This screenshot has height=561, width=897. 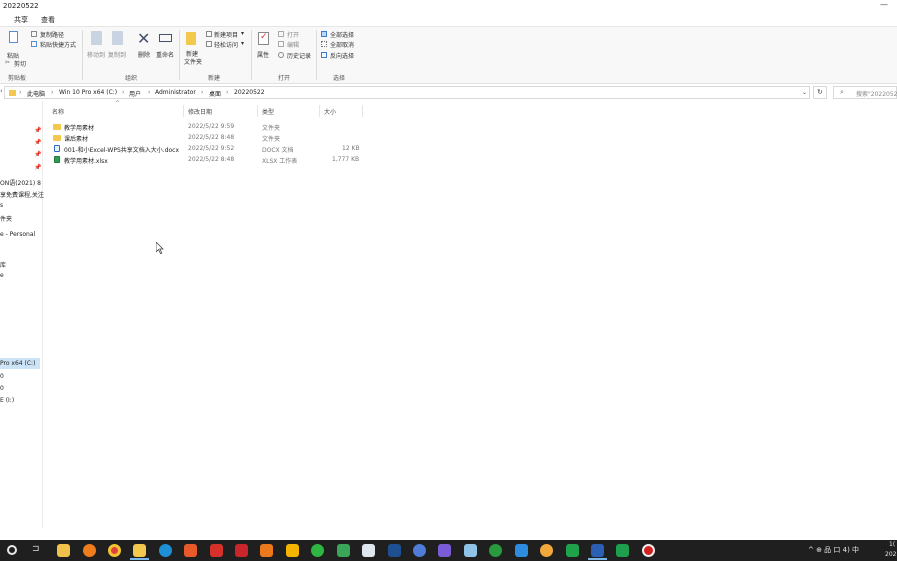 What do you see at coordinates (293, 35) in the screenshot?
I see `open-label: 打开` at bounding box center [293, 35].